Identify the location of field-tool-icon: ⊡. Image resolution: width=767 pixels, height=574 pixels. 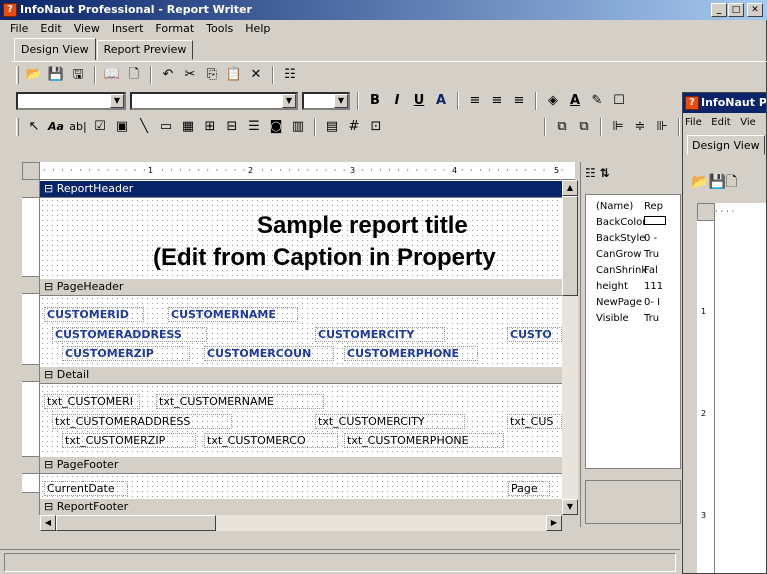
(376, 127).